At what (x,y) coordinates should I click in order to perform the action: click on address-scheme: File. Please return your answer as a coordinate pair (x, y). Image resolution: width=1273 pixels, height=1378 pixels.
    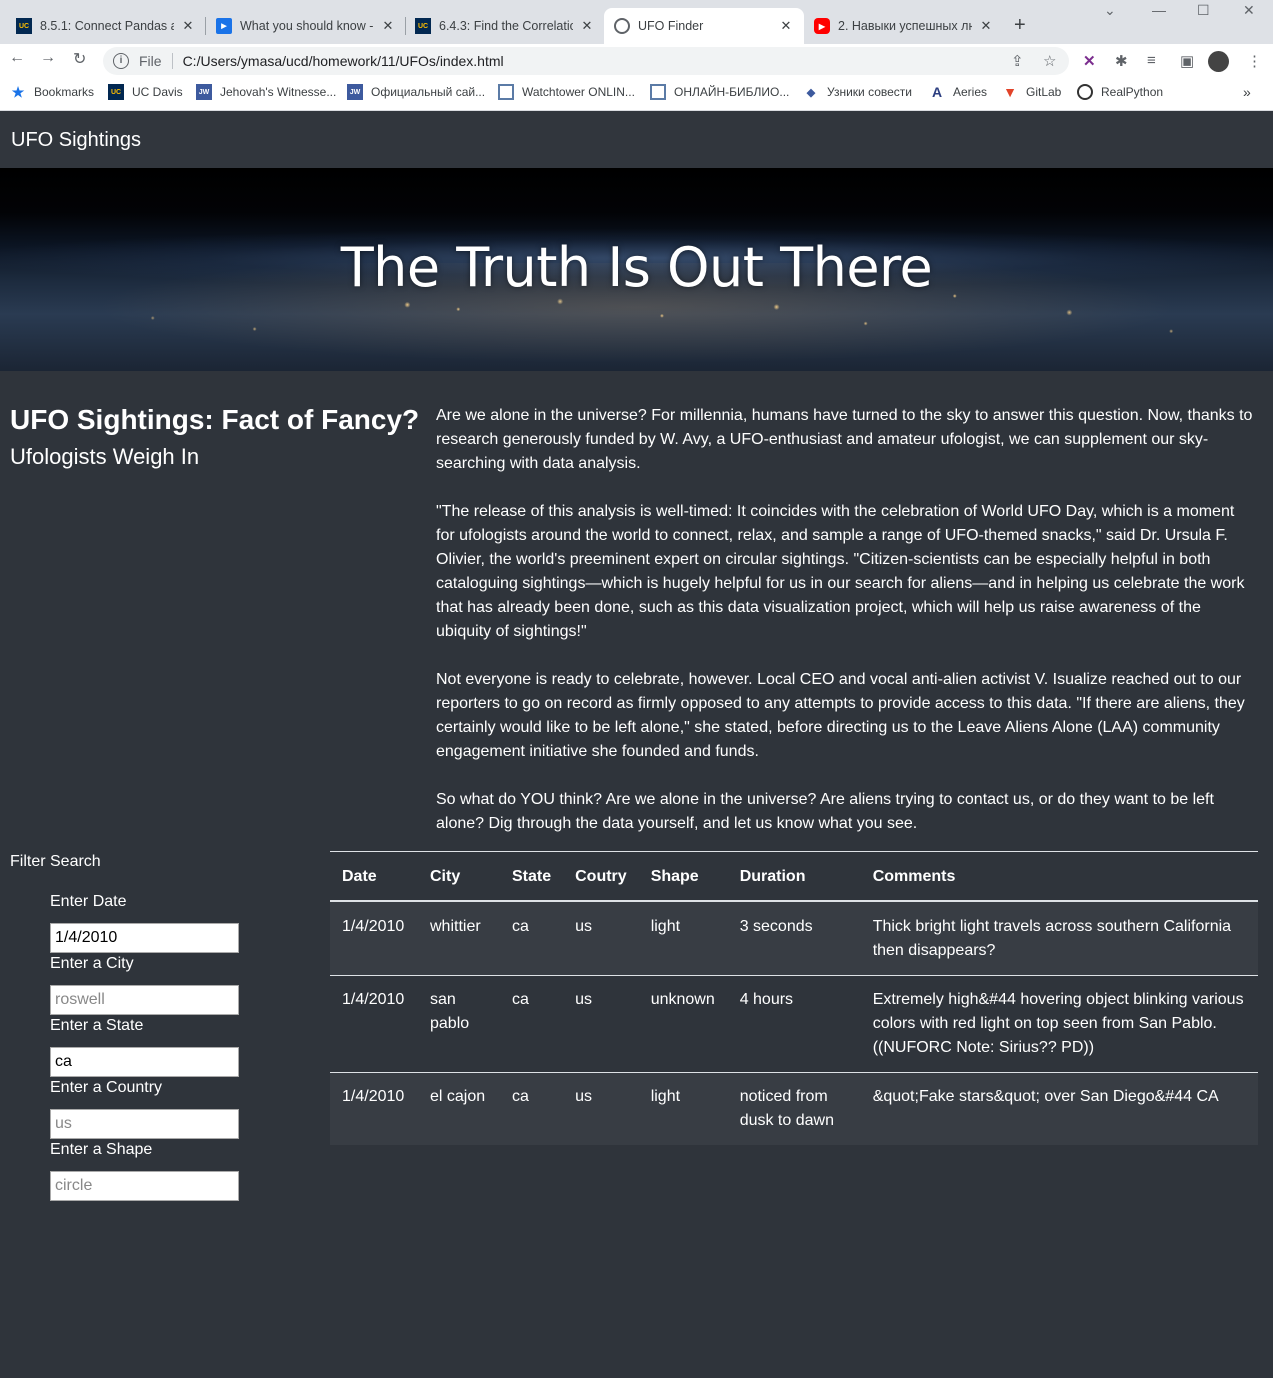
    Looking at the image, I should click on (150, 61).